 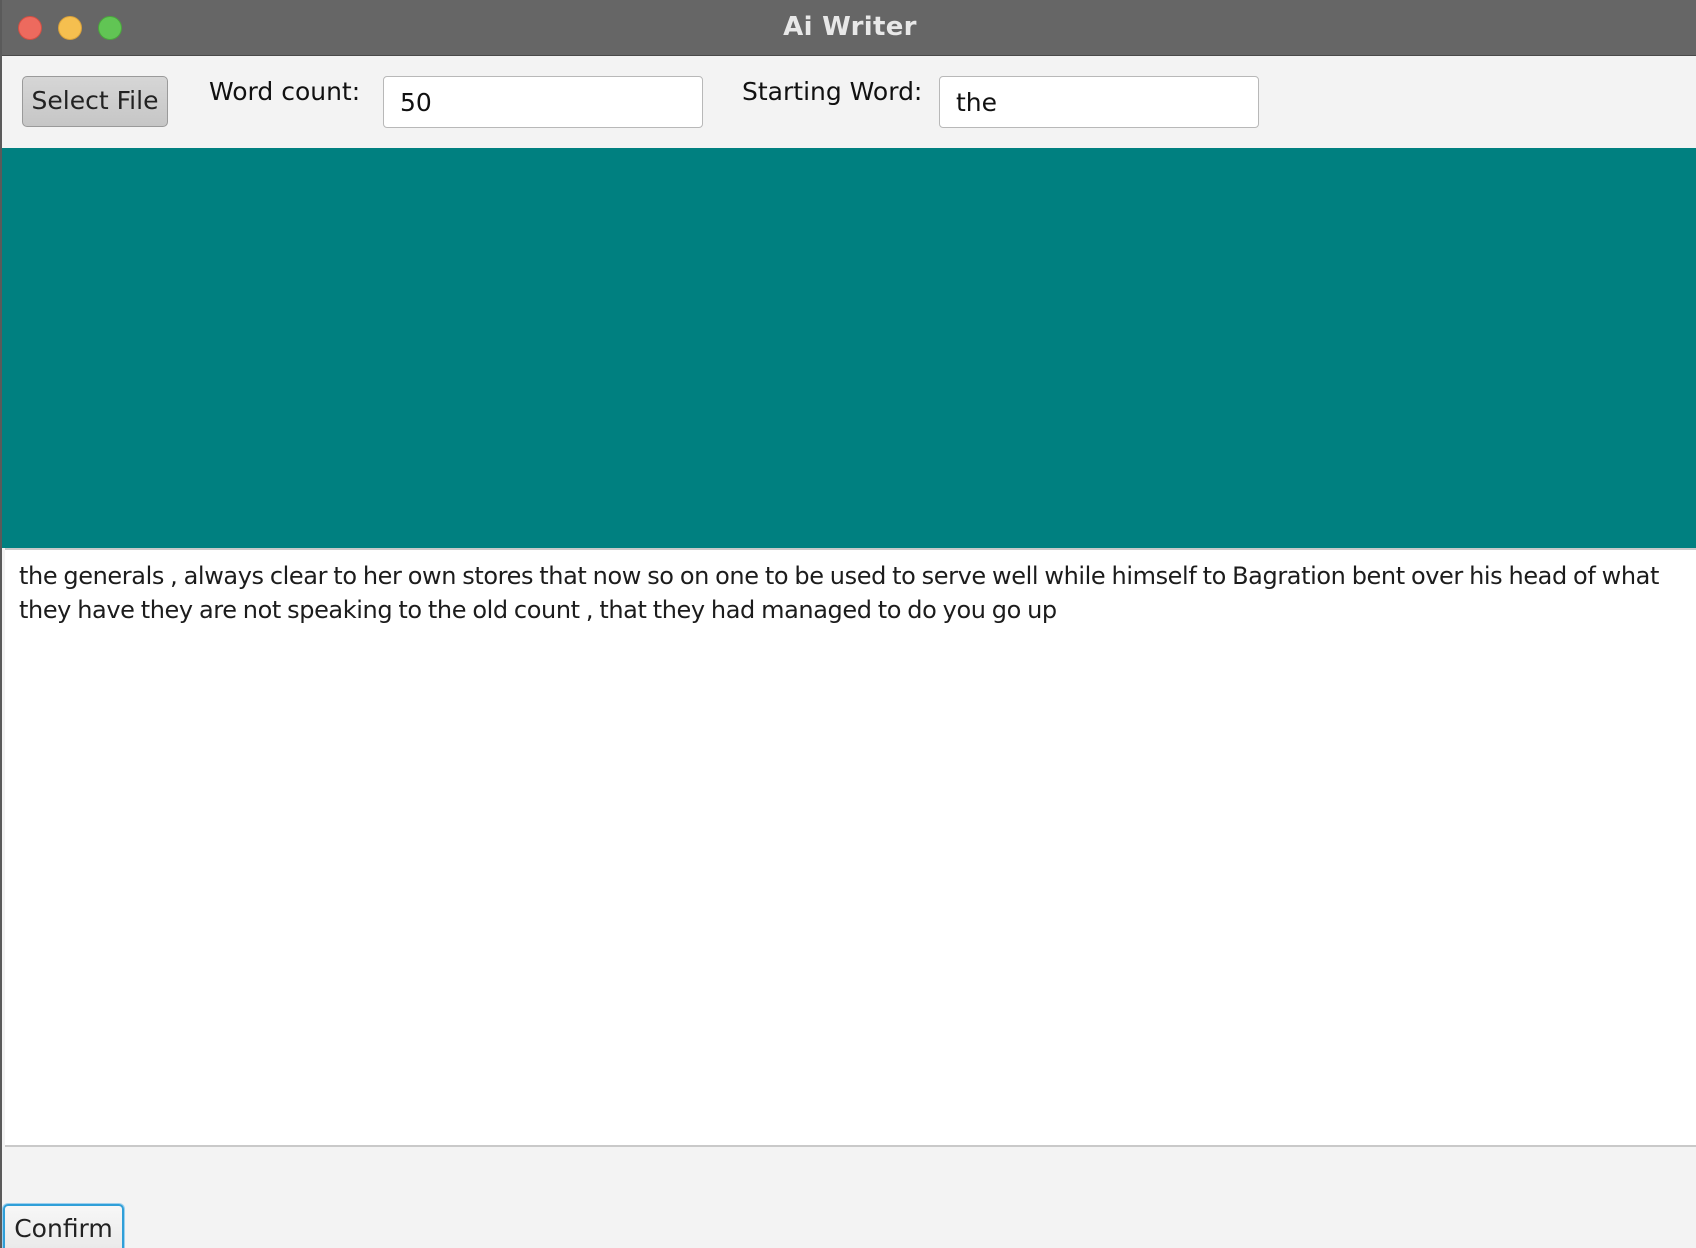 I want to click on select-file-button: Select File, so click(x=95, y=101).